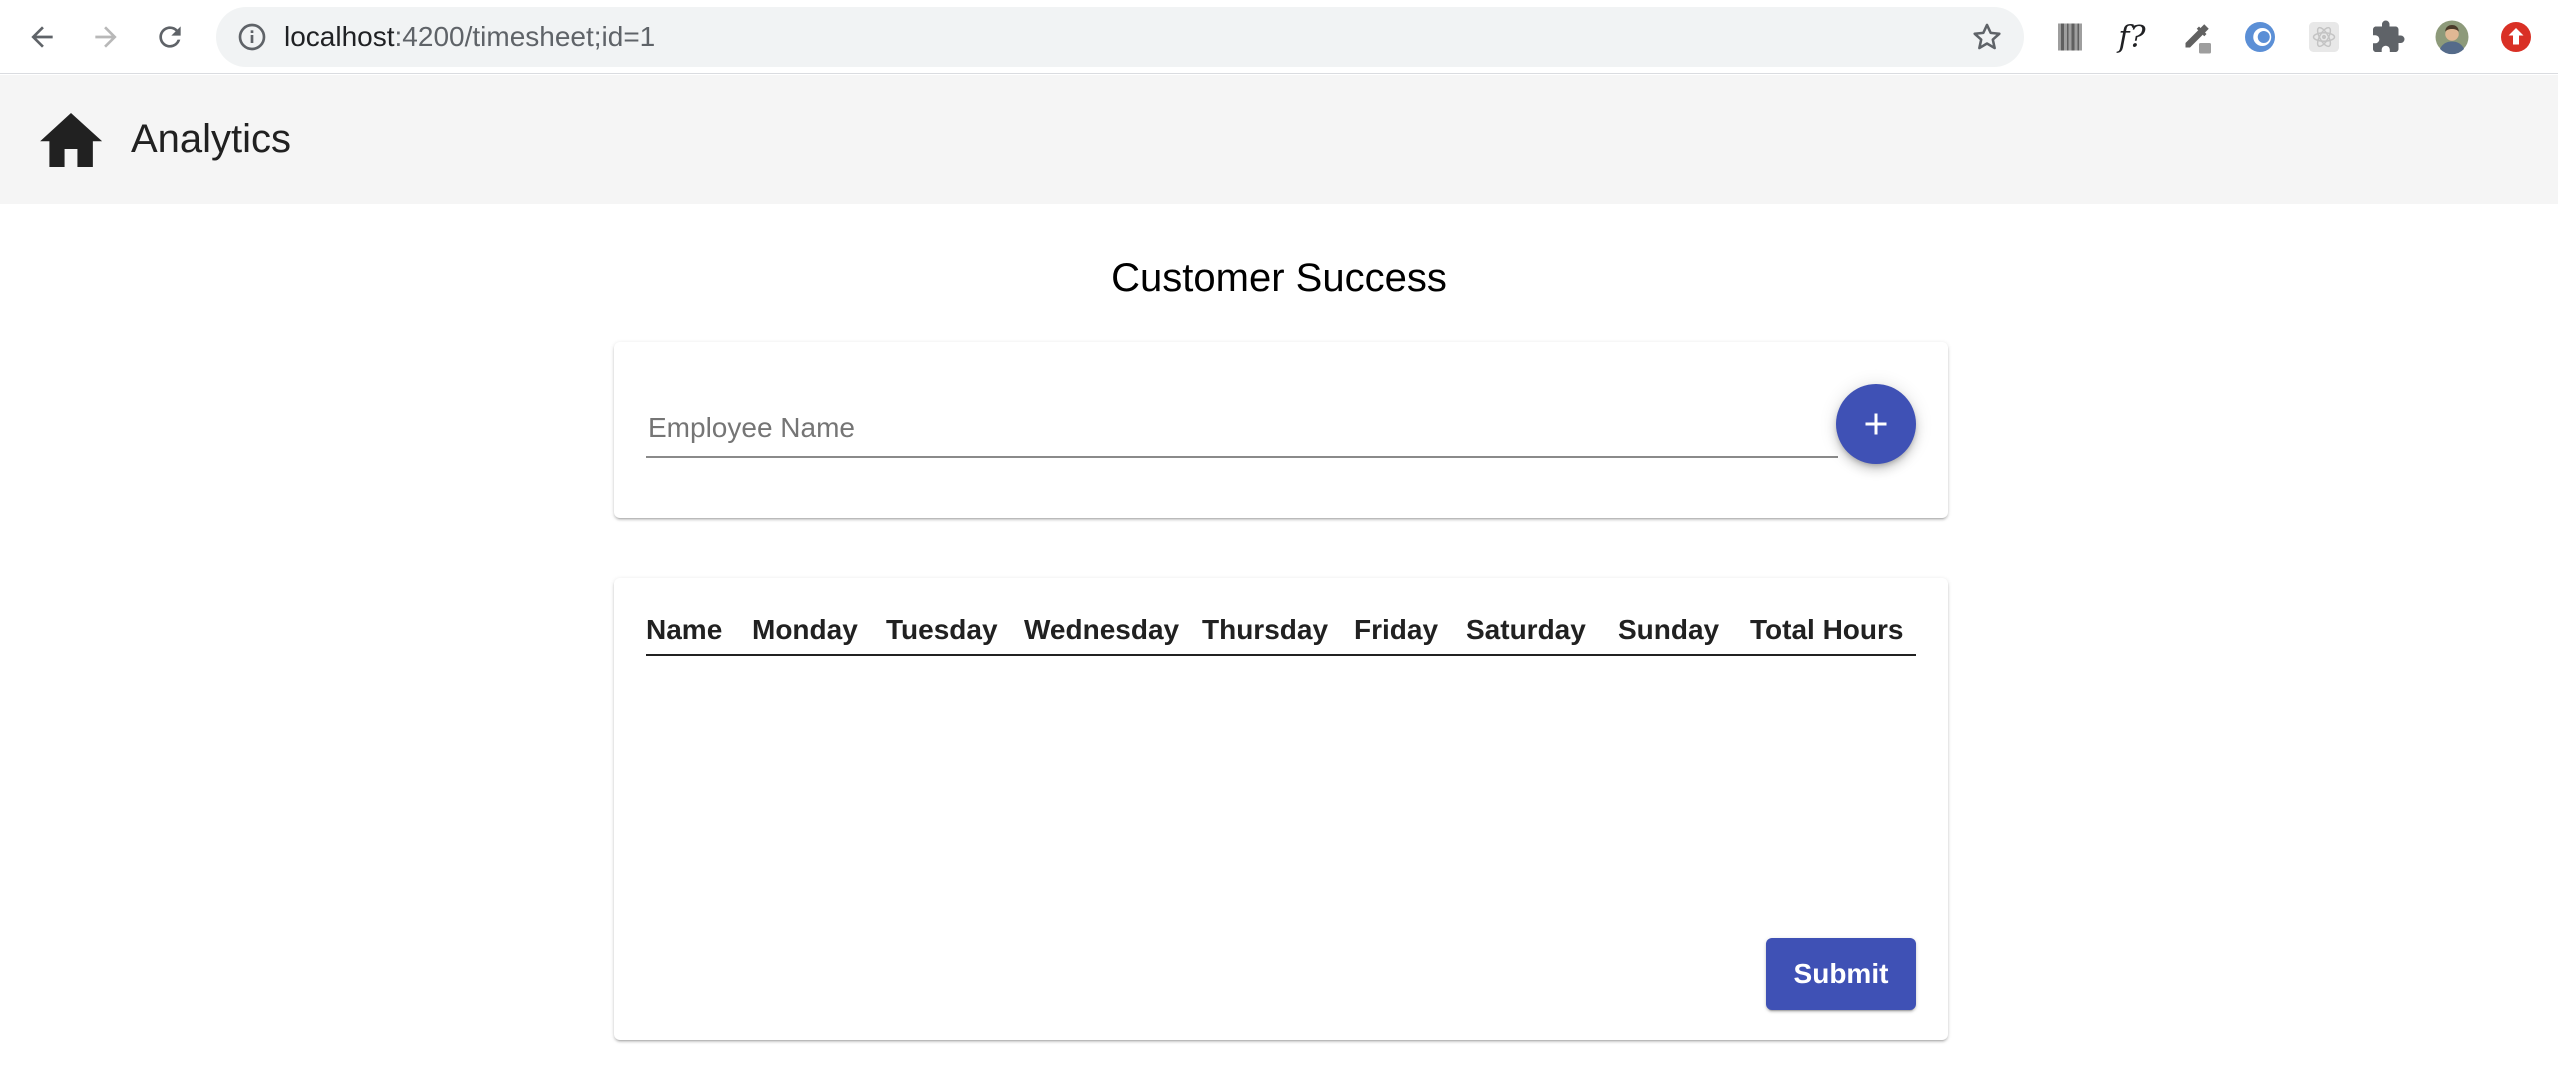 Image resolution: width=2558 pixels, height=1070 pixels. I want to click on column-header-friday: Friday, so click(1396, 629).